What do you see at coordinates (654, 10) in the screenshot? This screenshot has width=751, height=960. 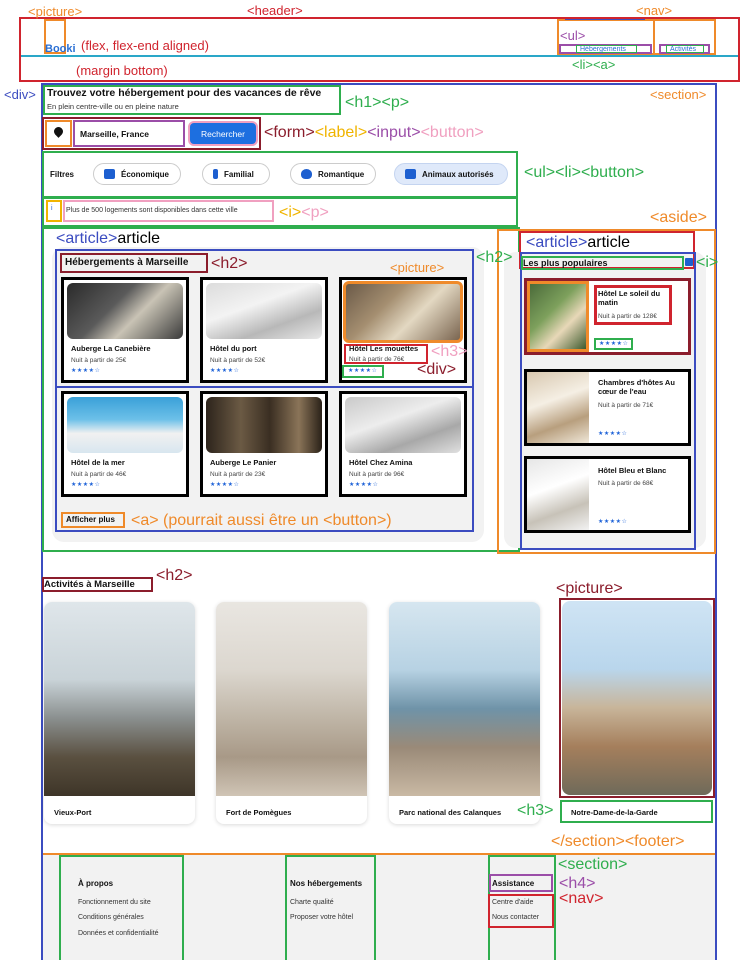 I see `nav-annotation: <nav>` at bounding box center [654, 10].